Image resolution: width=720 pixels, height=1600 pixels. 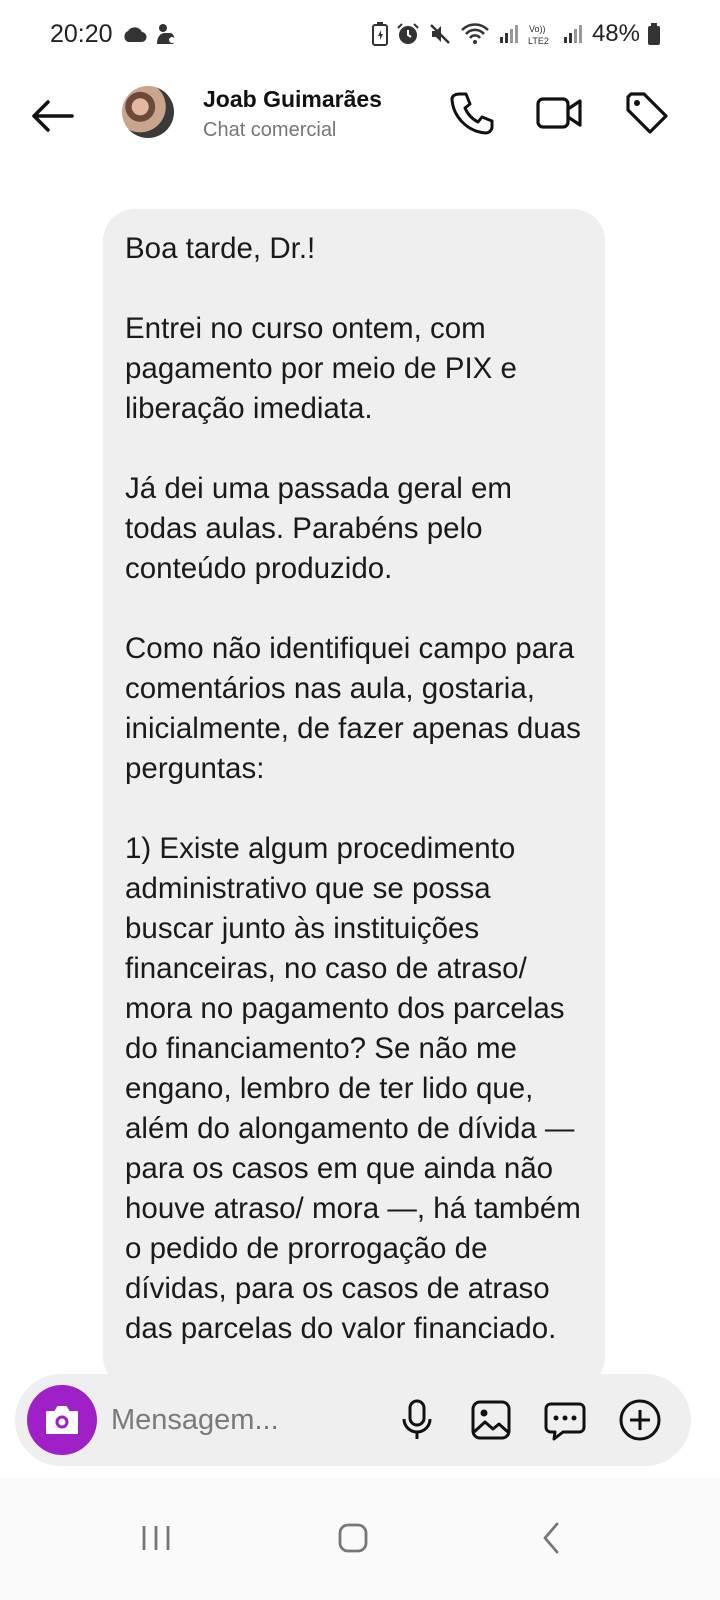 I want to click on phone-icon, so click(x=472, y=113).